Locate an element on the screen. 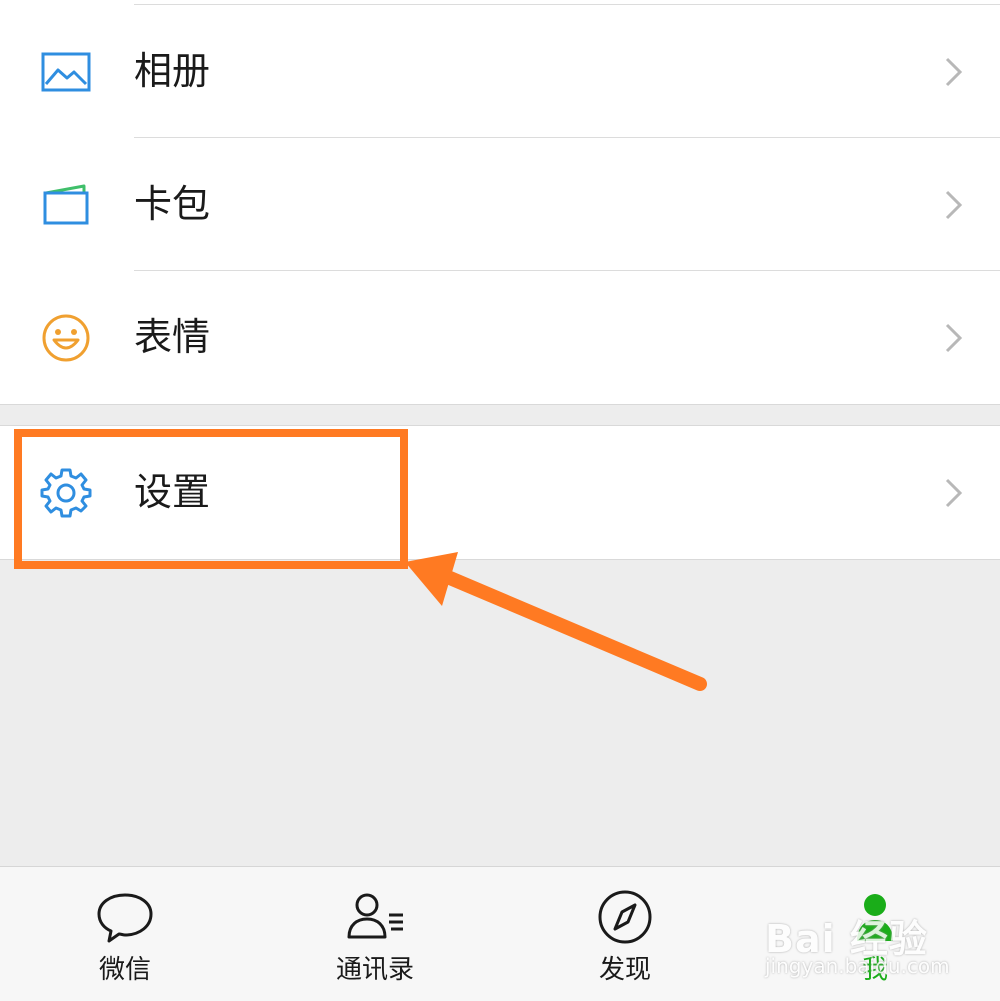  card-wallet-icon is located at coordinates (66, 205).